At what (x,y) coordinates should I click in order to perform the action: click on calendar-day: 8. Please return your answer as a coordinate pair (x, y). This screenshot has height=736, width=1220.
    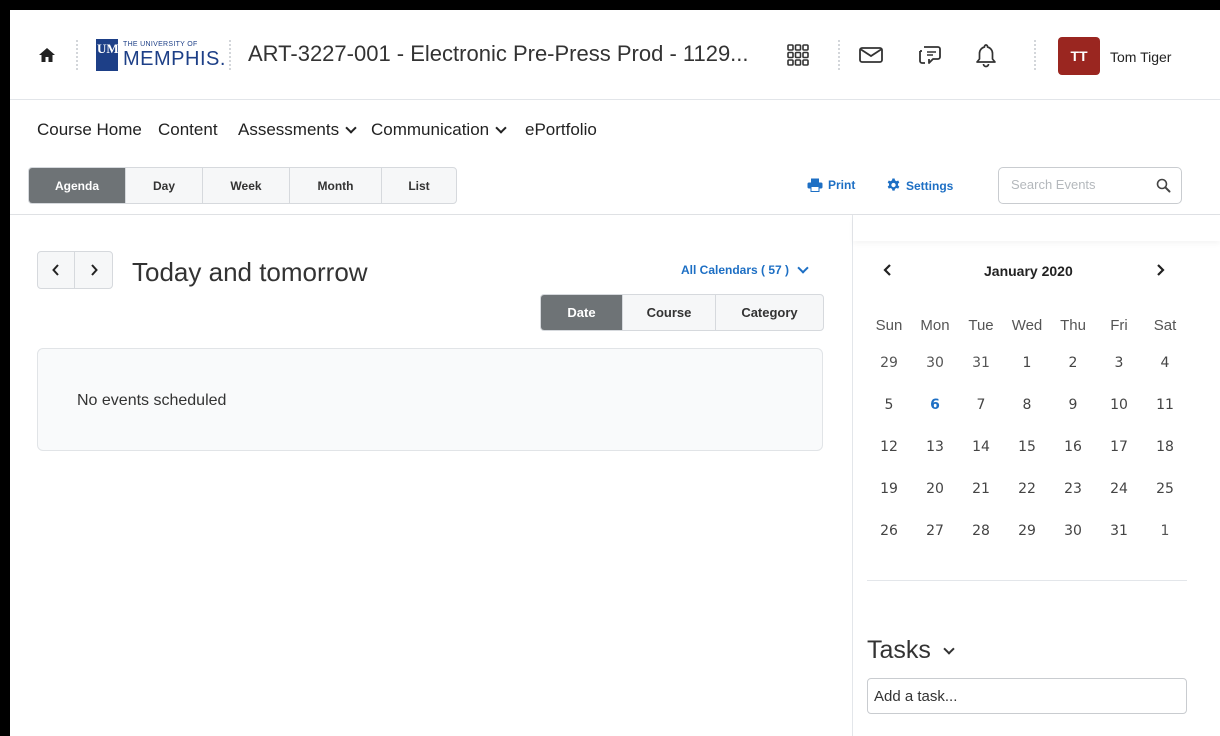
    Looking at the image, I should click on (1027, 405).